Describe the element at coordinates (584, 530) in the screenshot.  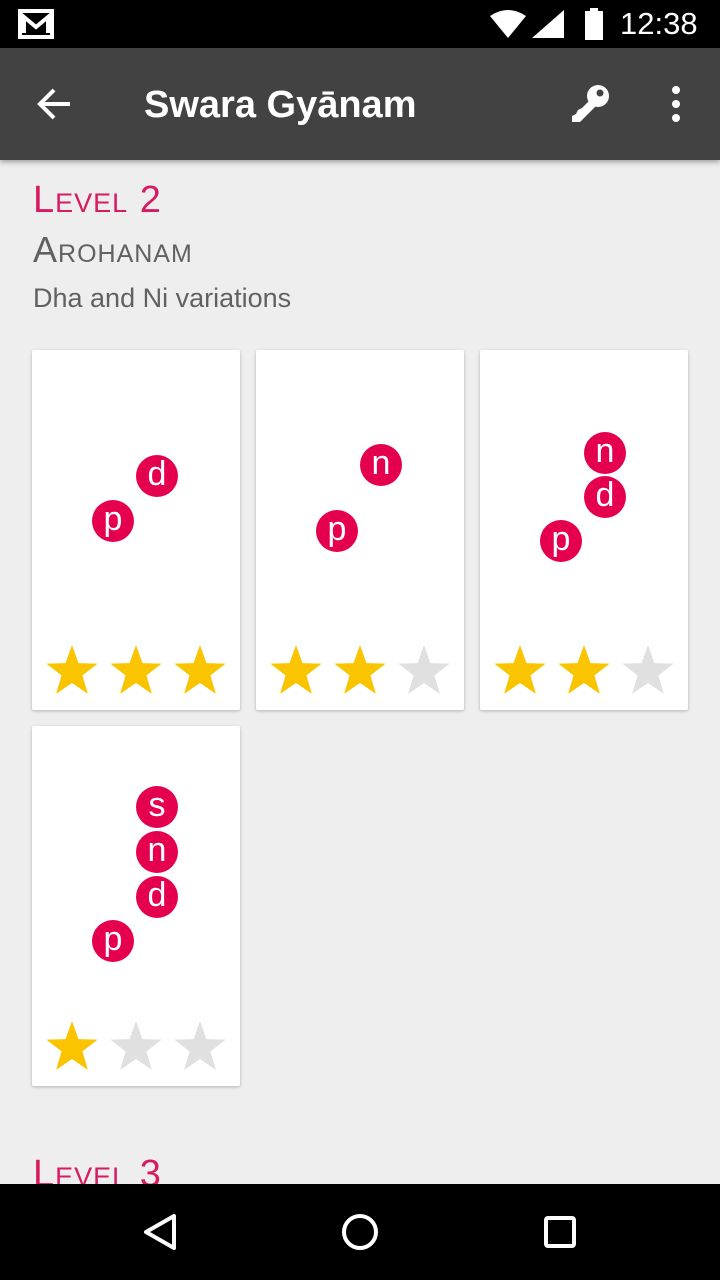
I see `exercise-card: p d n` at that location.